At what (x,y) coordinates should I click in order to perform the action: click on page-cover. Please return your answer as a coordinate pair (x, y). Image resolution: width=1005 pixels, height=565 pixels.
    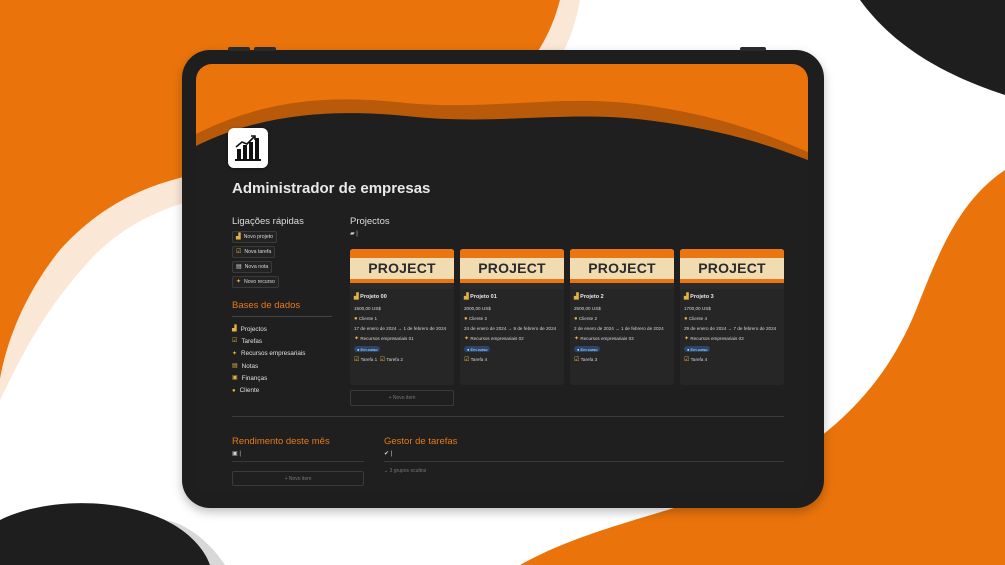
    Looking at the image, I should click on (502, 114).